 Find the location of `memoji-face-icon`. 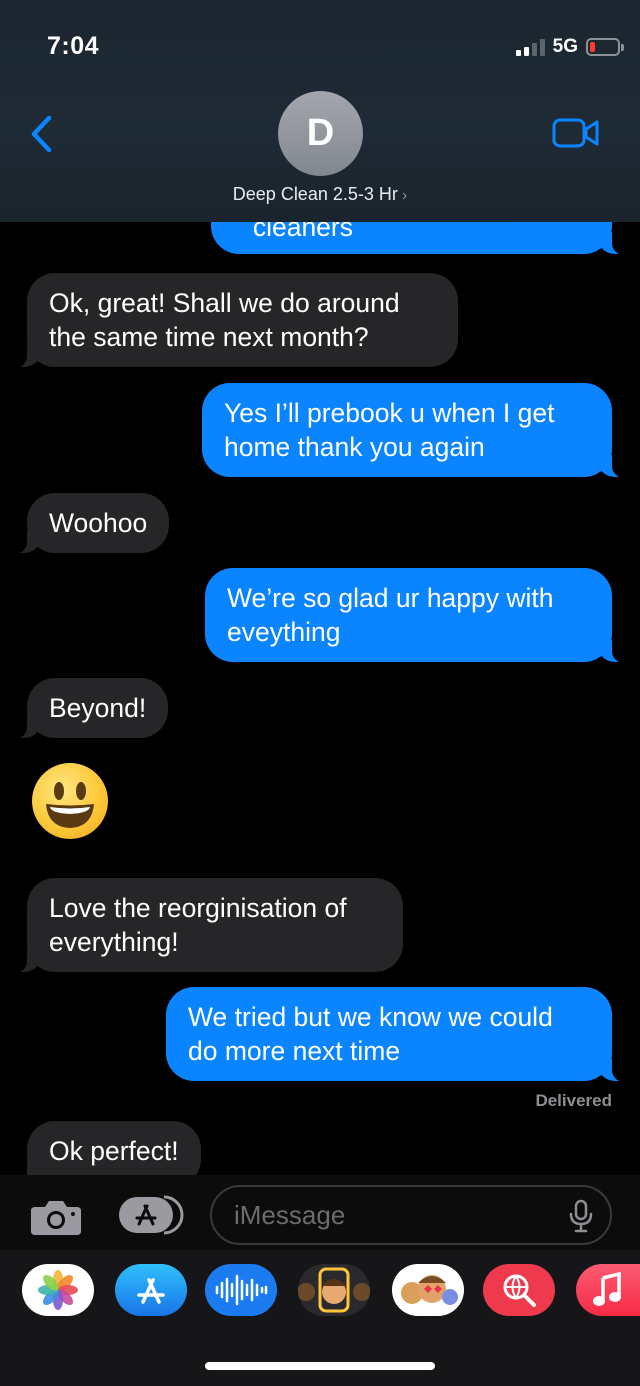

memoji-face-icon is located at coordinates (334, 1290).